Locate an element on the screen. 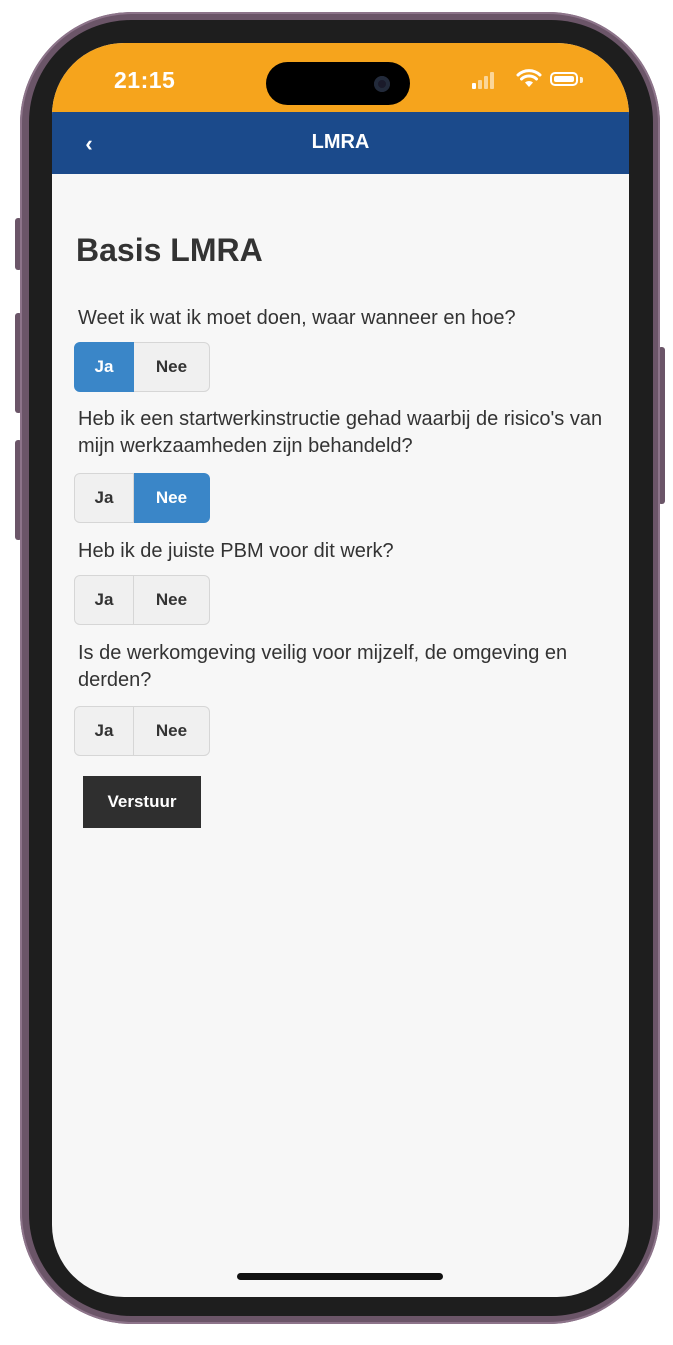 Image resolution: width=673 pixels, height=1345 pixels. question-2-nee-option: Nee is located at coordinates (172, 498).